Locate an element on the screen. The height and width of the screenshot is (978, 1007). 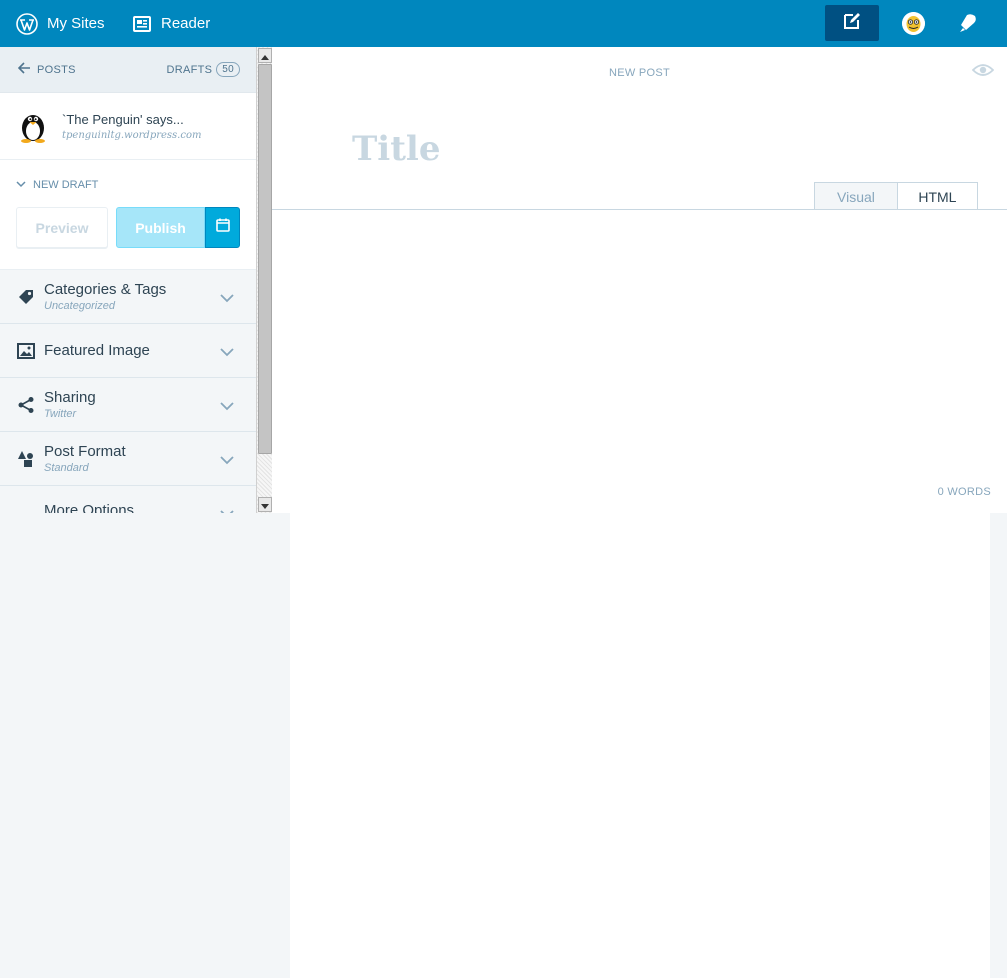
pencil-square-icon is located at coordinates (852, 23).